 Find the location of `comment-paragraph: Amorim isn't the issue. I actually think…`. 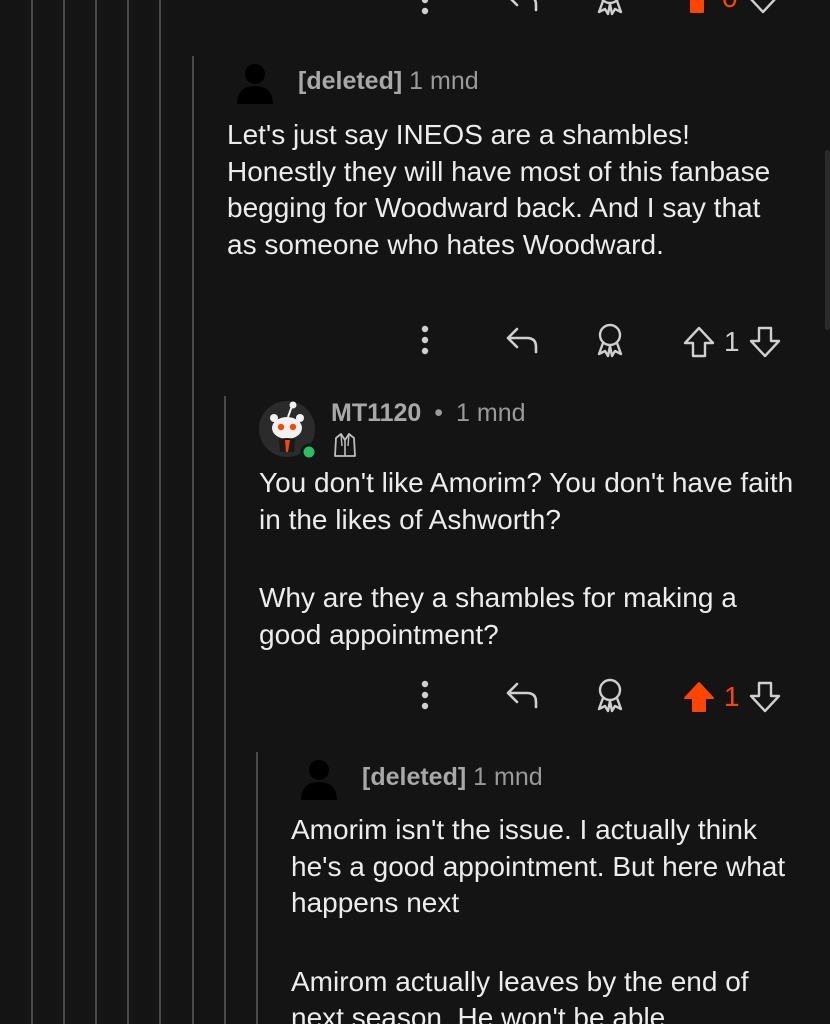

comment-paragraph: Amorim isn't the issue. I actually think… is located at coordinates (538, 866).